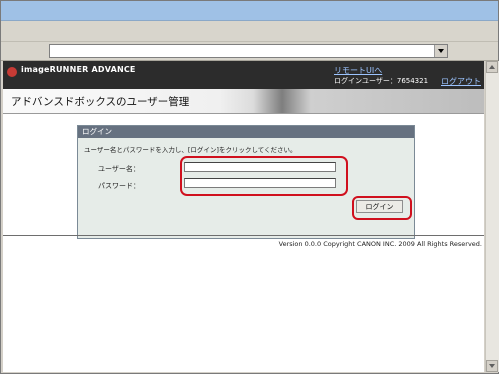 This screenshot has width=499, height=374. I want to click on remote-ui-link: リモートUIへ, so click(358, 70).